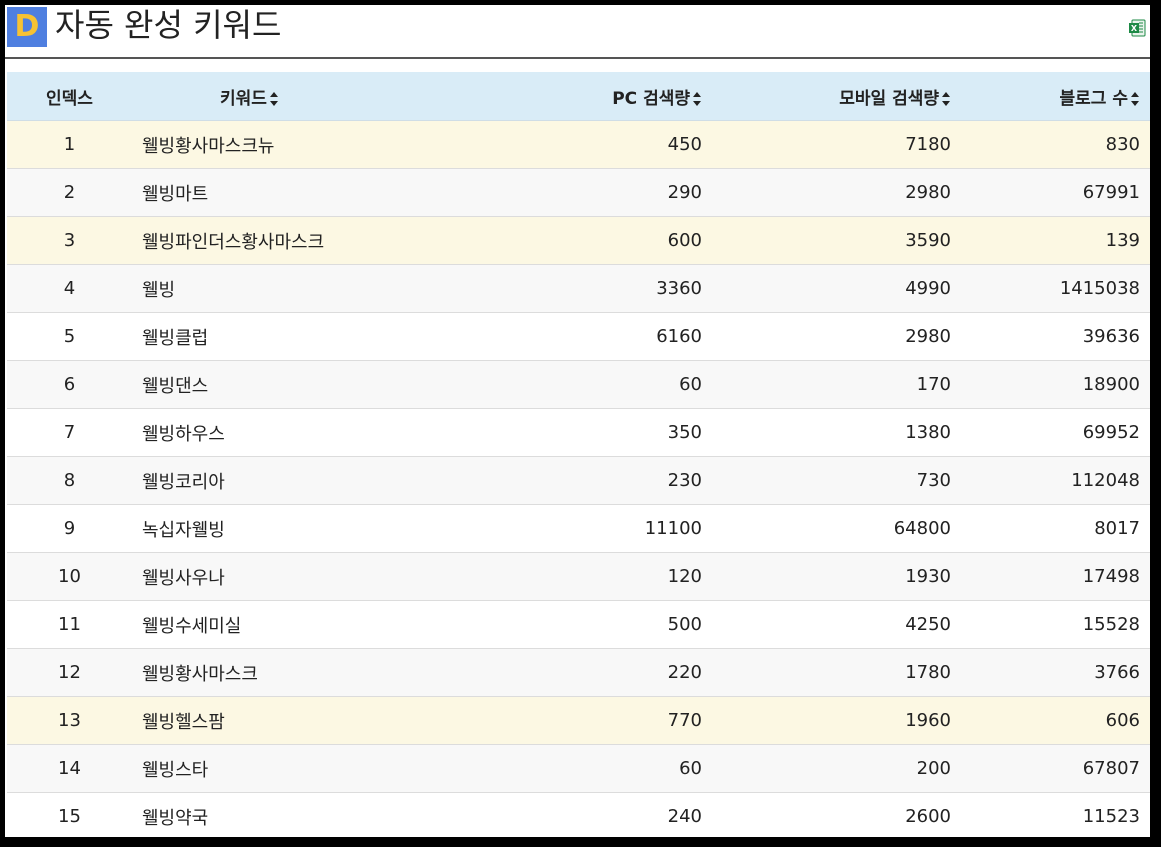 The image size is (1161, 847). I want to click on table-row: 8 웰빙코리아 230 730 112048, so click(578, 480).